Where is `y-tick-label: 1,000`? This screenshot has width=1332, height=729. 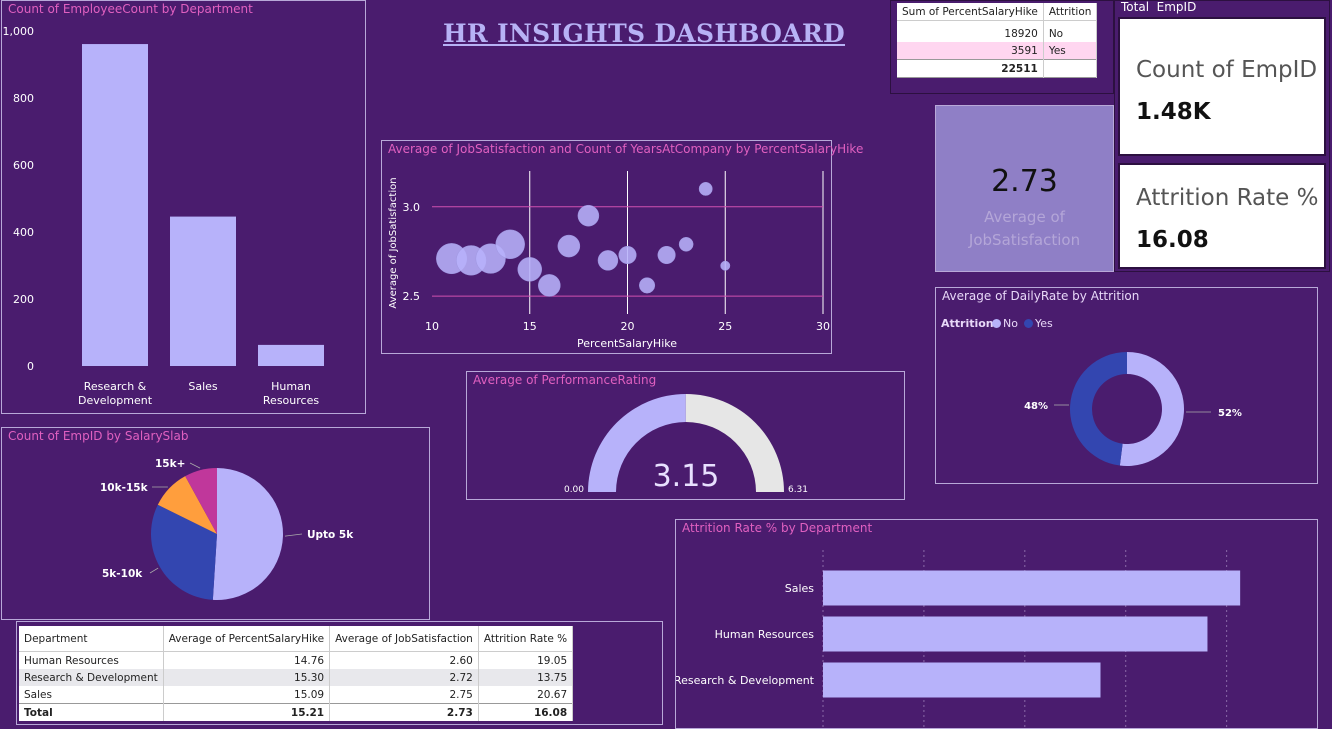
y-tick-label: 1,000 is located at coordinates (19, 31).